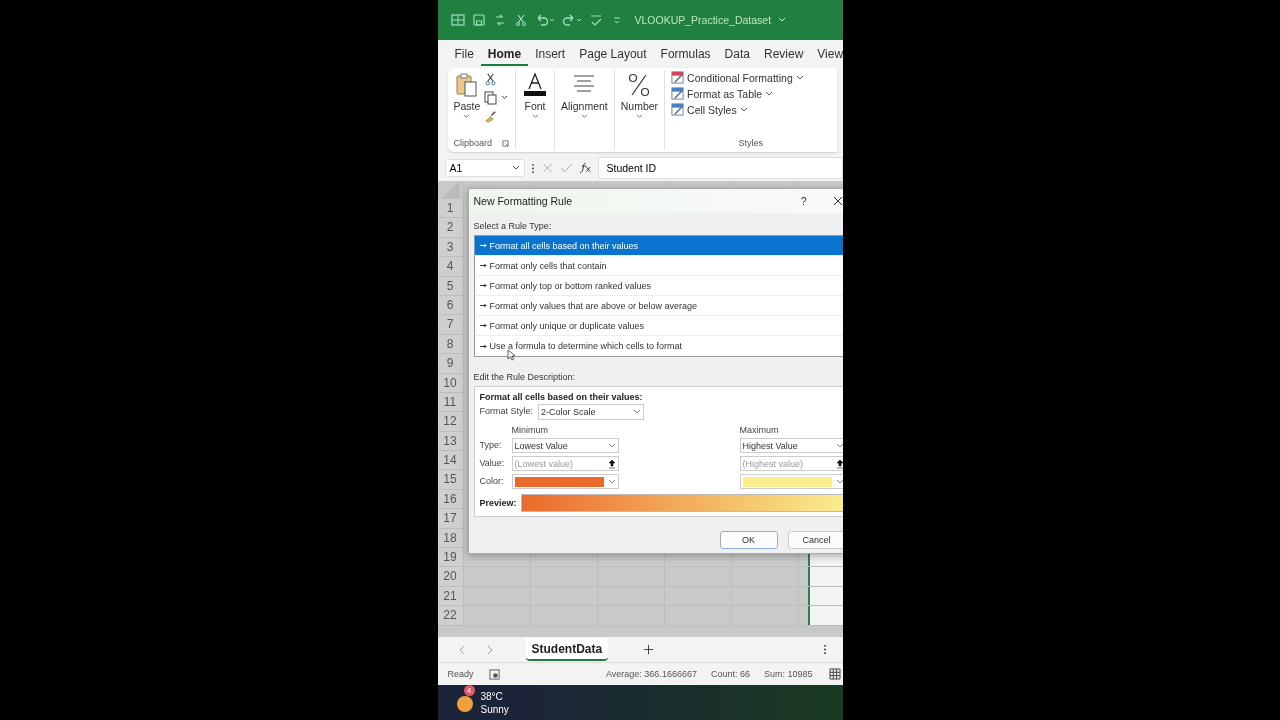 This screenshot has height=720, width=1280. I want to click on ribbon-tab: Formulas, so click(685, 54).